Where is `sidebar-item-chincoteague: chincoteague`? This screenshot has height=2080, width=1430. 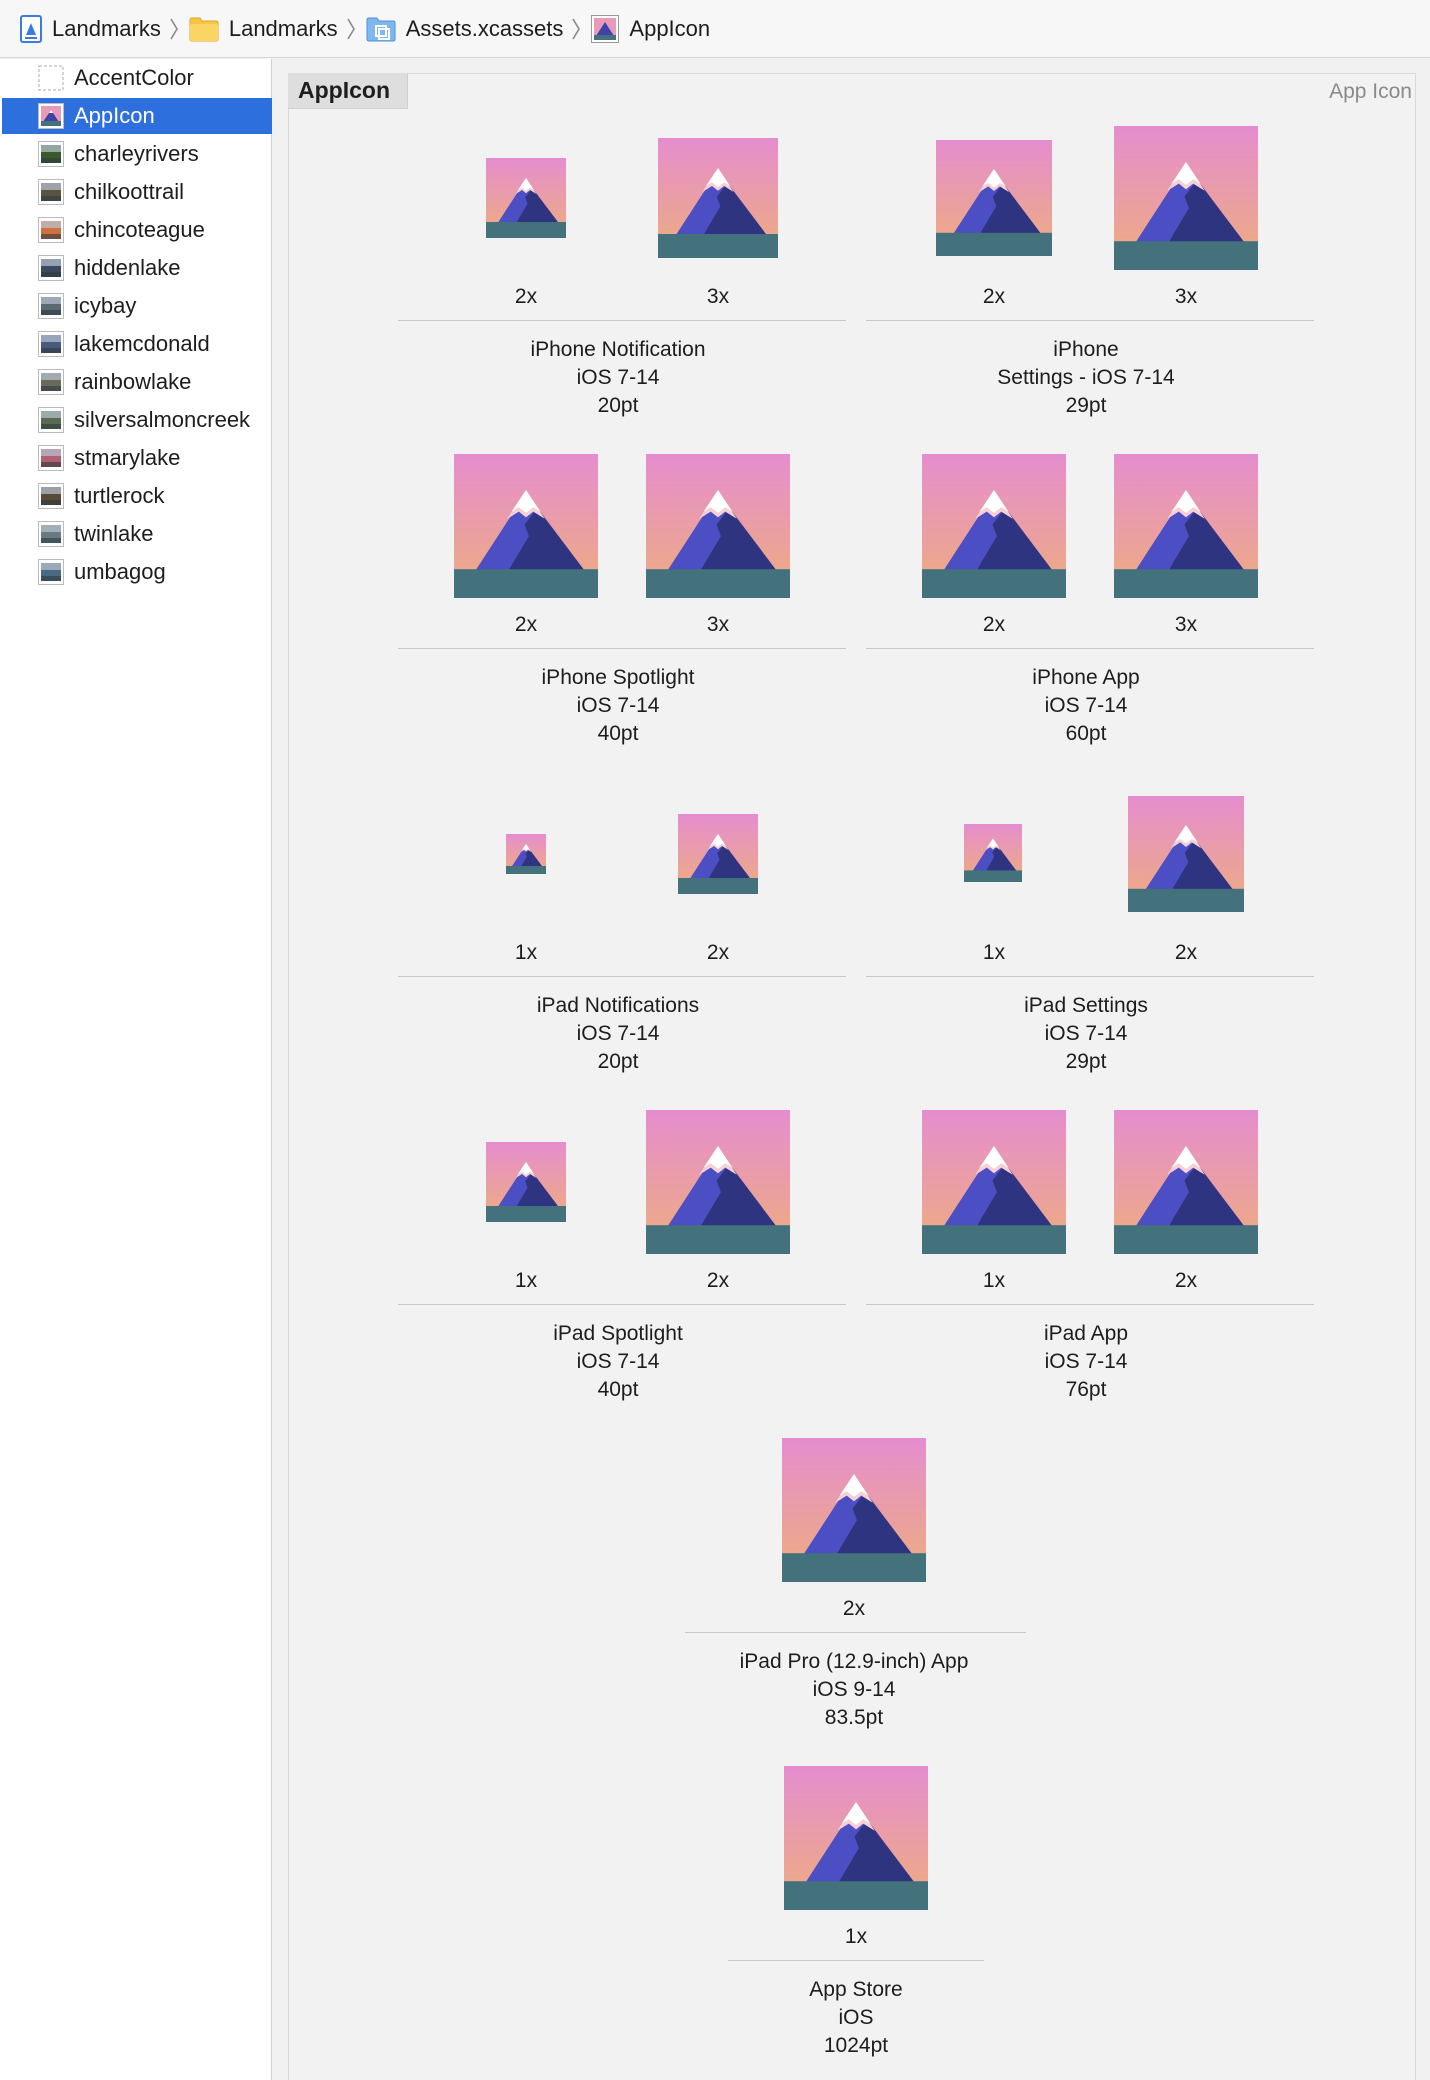
sidebar-item-chincoteague: chincoteague is located at coordinates (137, 230).